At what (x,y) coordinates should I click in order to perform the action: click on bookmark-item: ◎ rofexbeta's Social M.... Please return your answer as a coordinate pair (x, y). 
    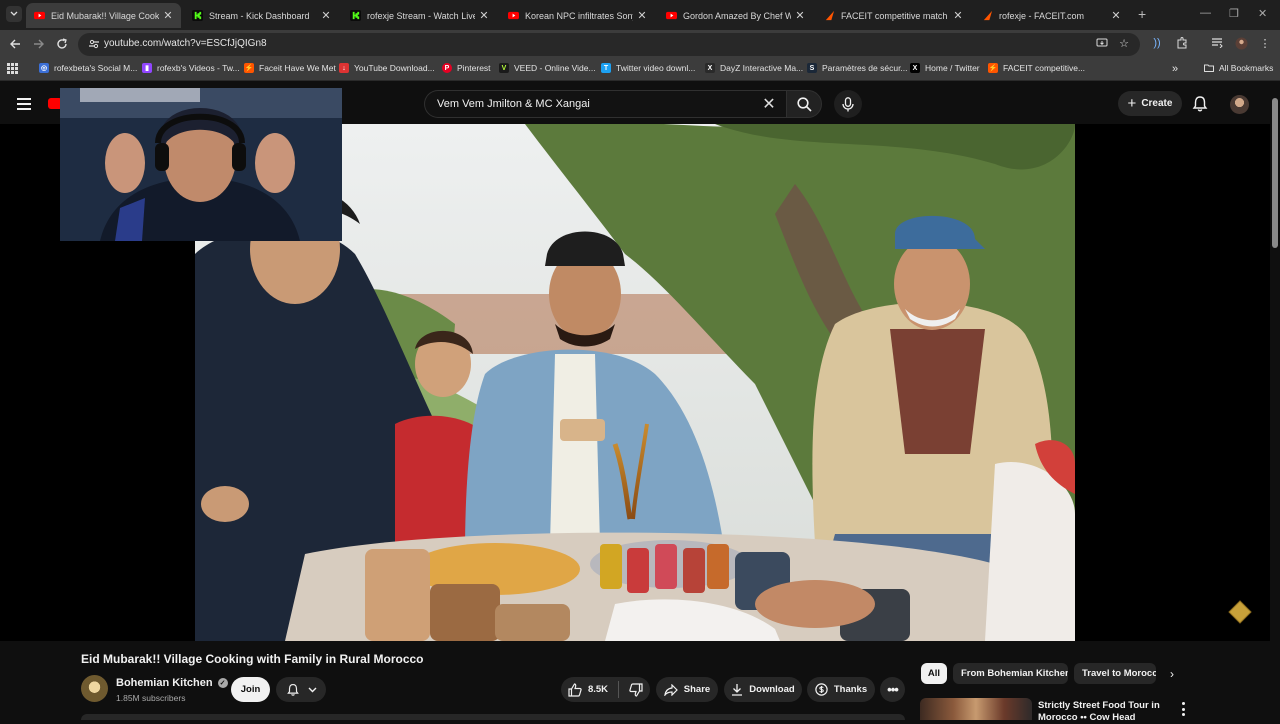
    Looking at the image, I should click on (88, 68).